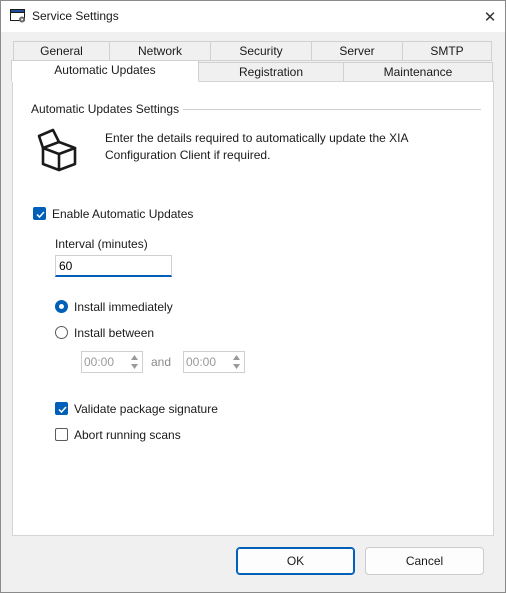 The height and width of the screenshot is (593, 506). What do you see at coordinates (357, 51) in the screenshot?
I see `tab-server: Server` at bounding box center [357, 51].